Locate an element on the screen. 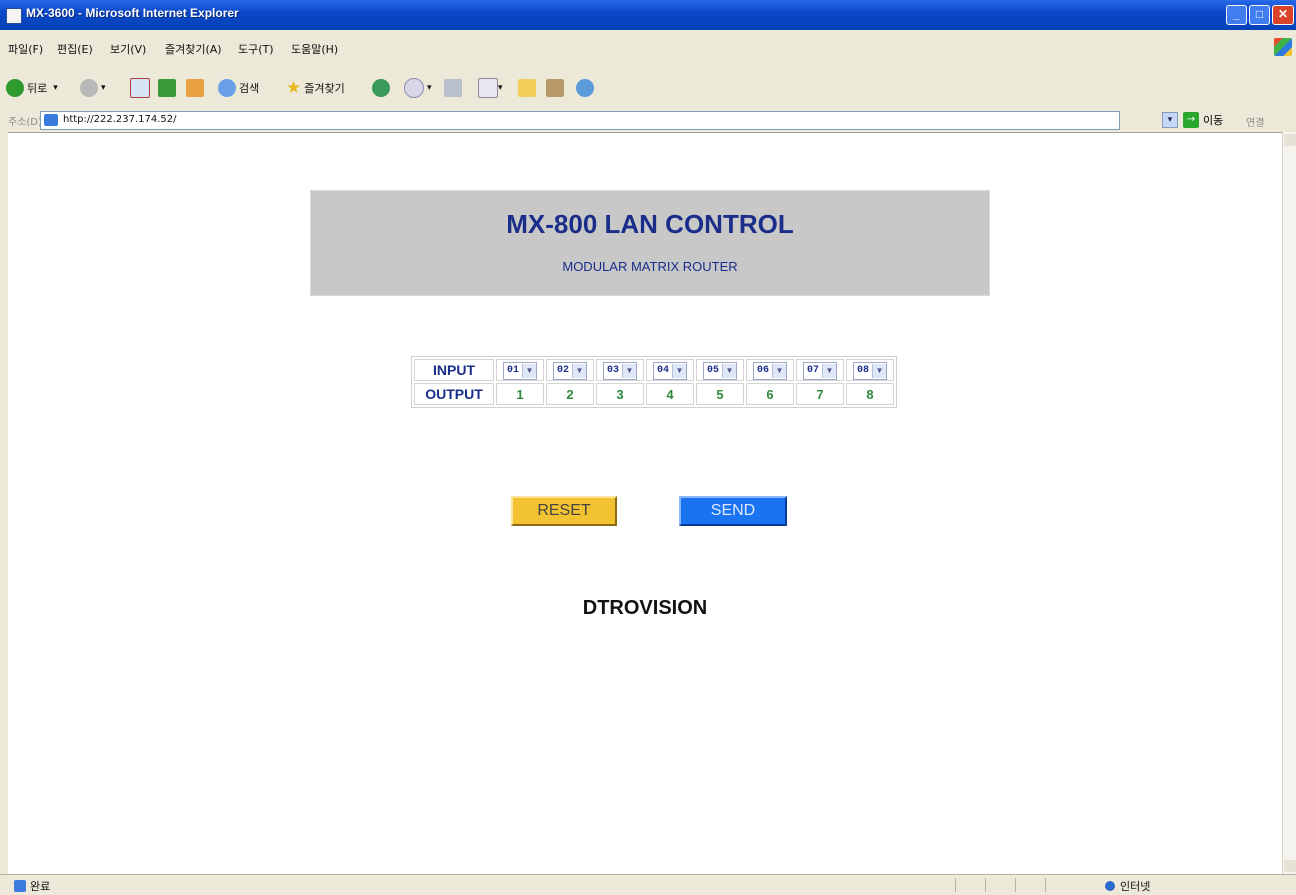  input-select-3: 03 ▼ is located at coordinates (619, 370).